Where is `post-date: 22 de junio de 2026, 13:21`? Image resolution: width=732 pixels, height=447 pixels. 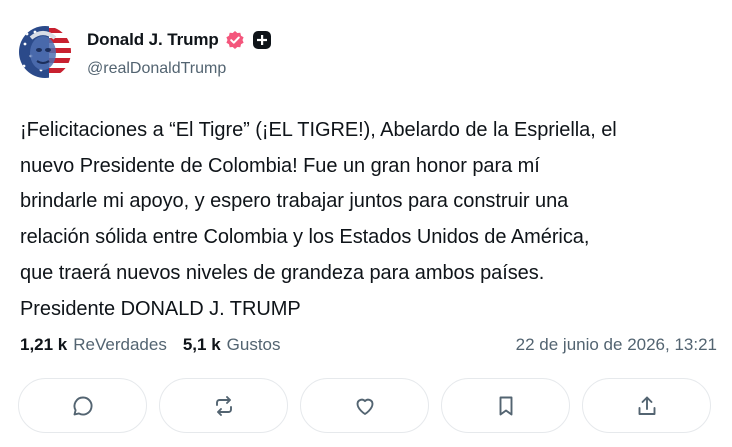
post-date: 22 de junio de 2026, 13:21 is located at coordinates (616, 344).